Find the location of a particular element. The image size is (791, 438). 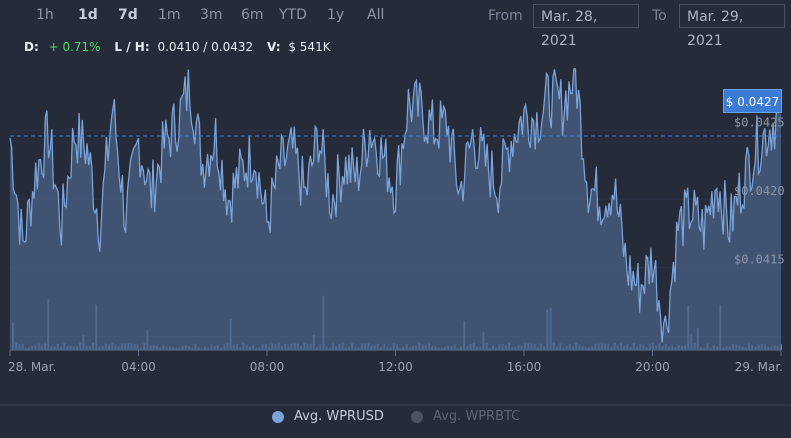

y-tick-label: $0.0420 is located at coordinates (759, 191).